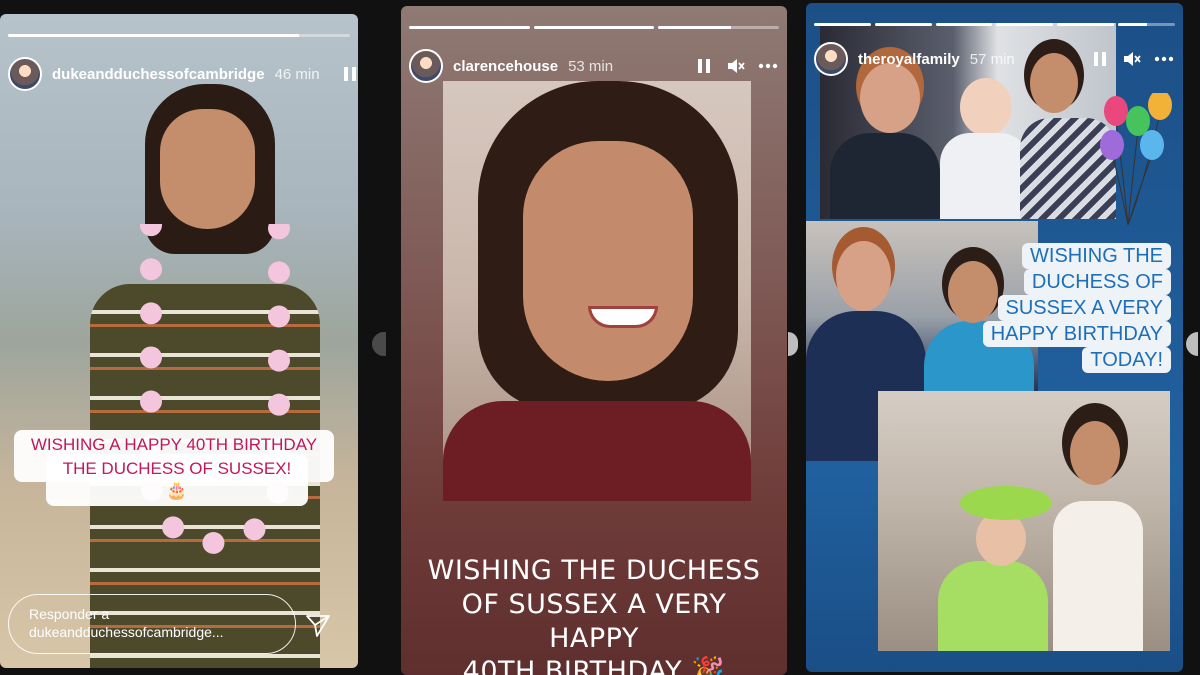  Describe the element at coordinates (1097, 282) in the screenshot. I see `caption-line: DUCHESS OF` at that location.